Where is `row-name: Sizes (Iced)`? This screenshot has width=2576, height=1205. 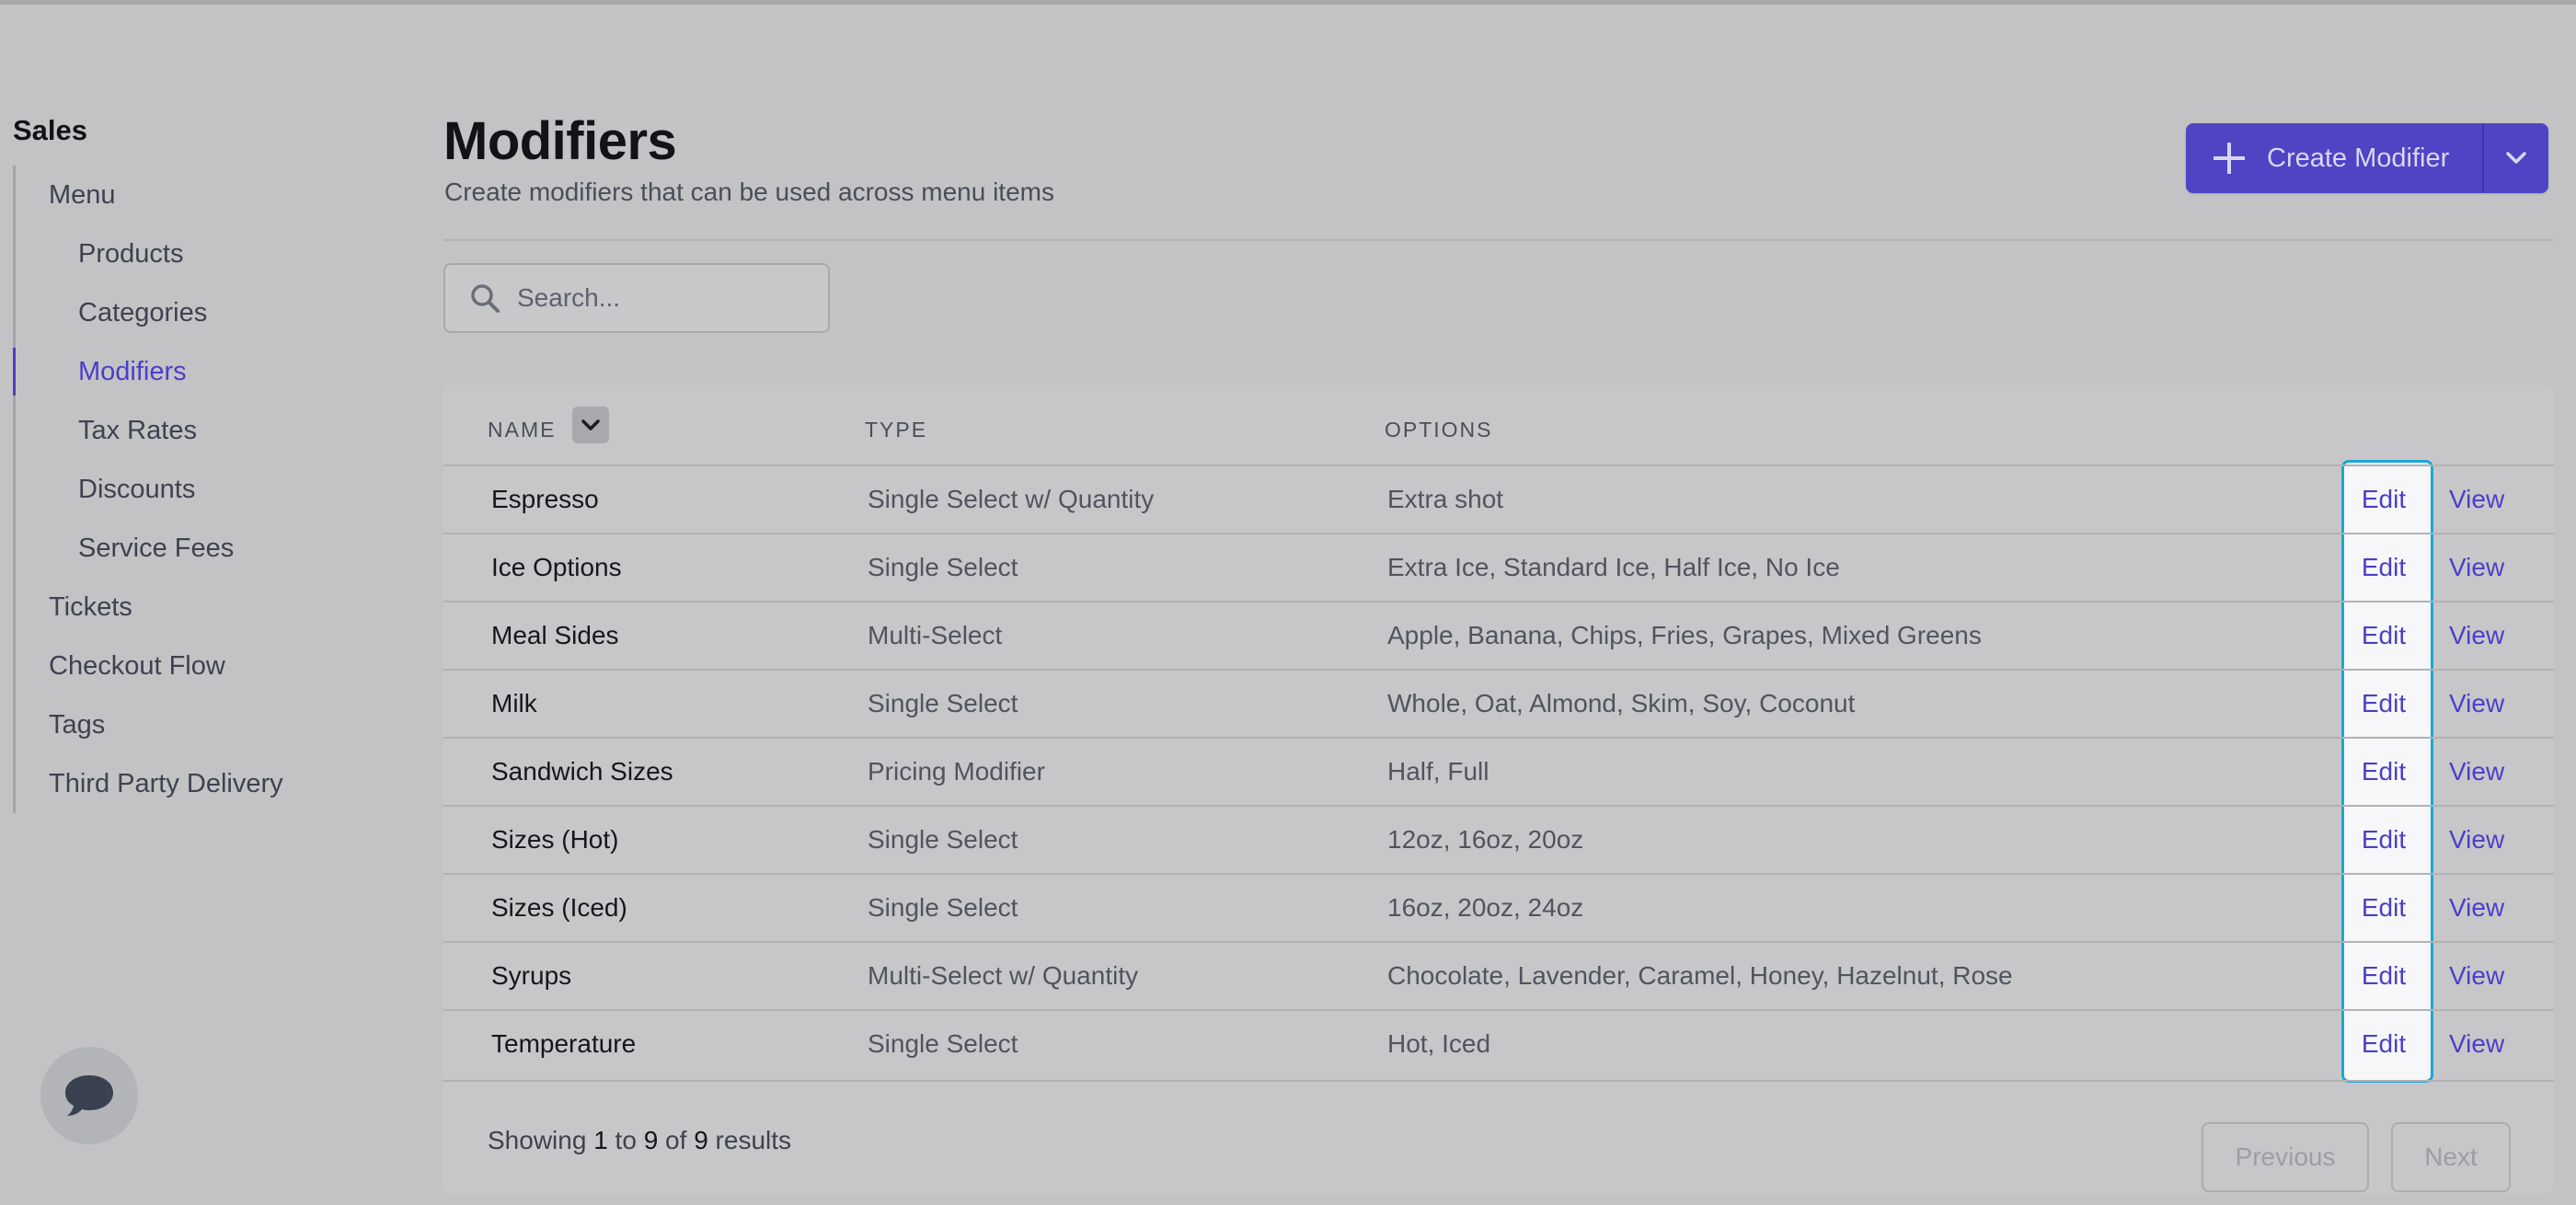 row-name: Sizes (Iced) is located at coordinates (559, 907).